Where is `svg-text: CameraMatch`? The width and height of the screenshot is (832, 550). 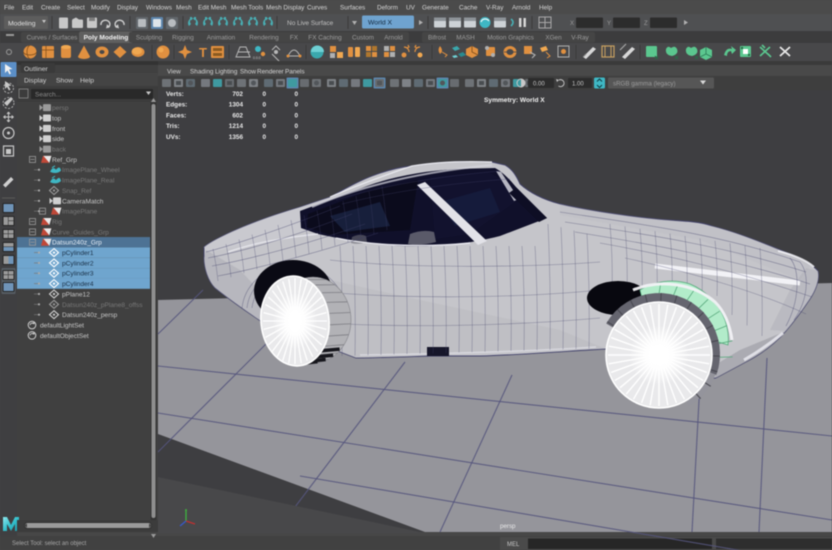
svg-text: CameraMatch is located at coordinates (83, 201).